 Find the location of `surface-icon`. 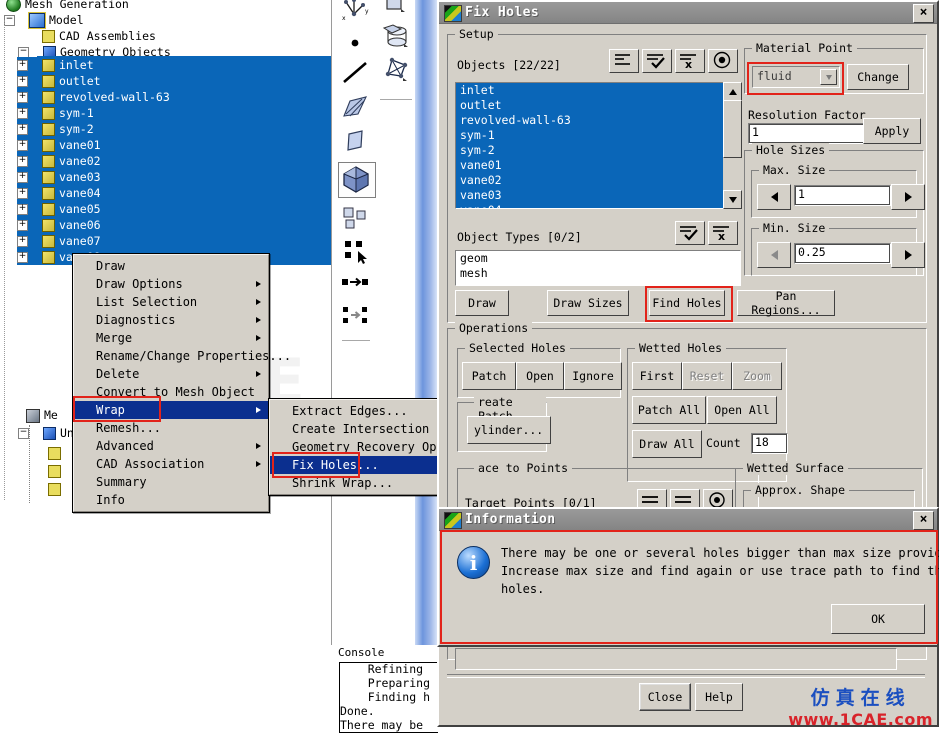

surface-icon is located at coordinates (355, 107).